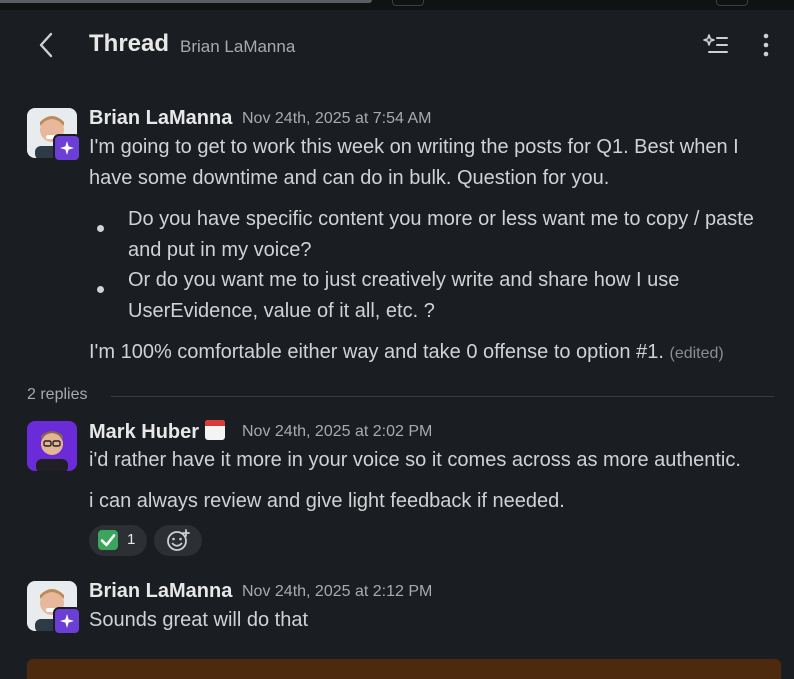 The width and height of the screenshot is (794, 679). Describe the element at coordinates (131, 539) in the screenshot. I see `reaction-count: 1` at that location.